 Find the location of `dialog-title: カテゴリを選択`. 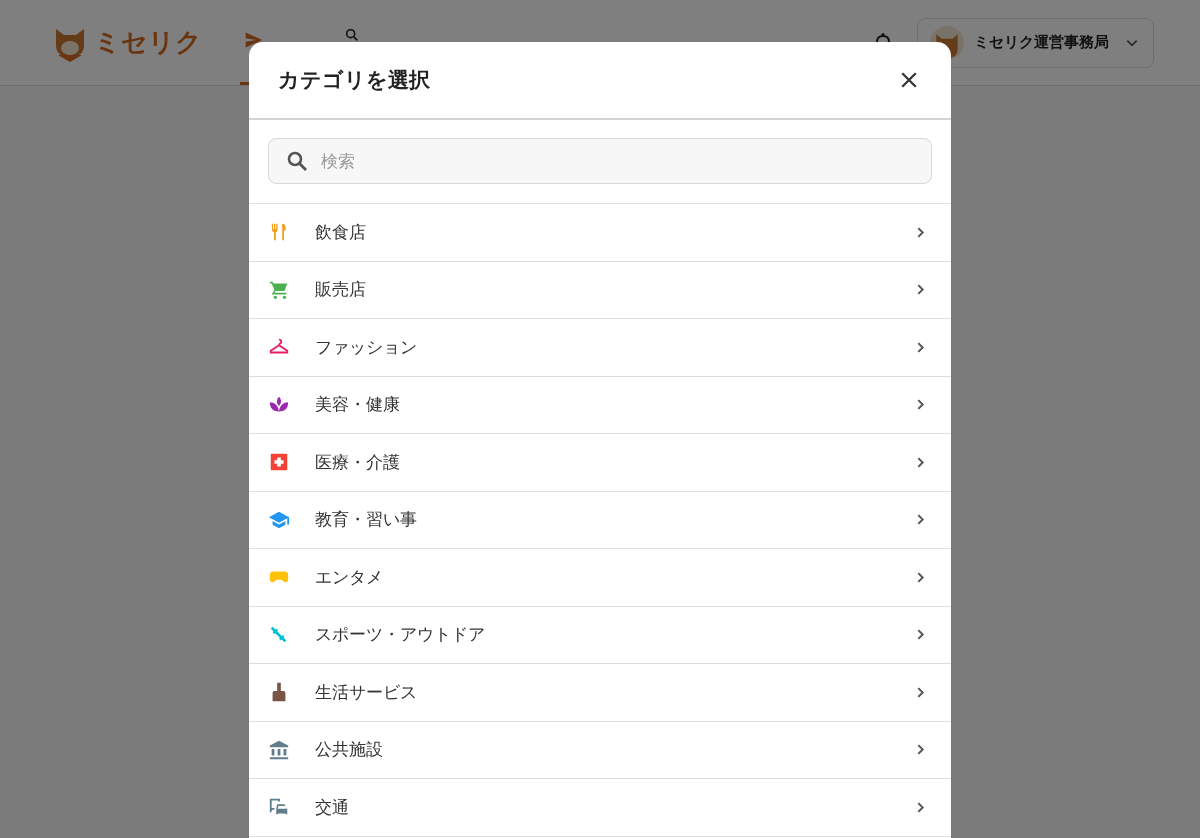

dialog-title: カテゴリを選択 is located at coordinates (354, 80).